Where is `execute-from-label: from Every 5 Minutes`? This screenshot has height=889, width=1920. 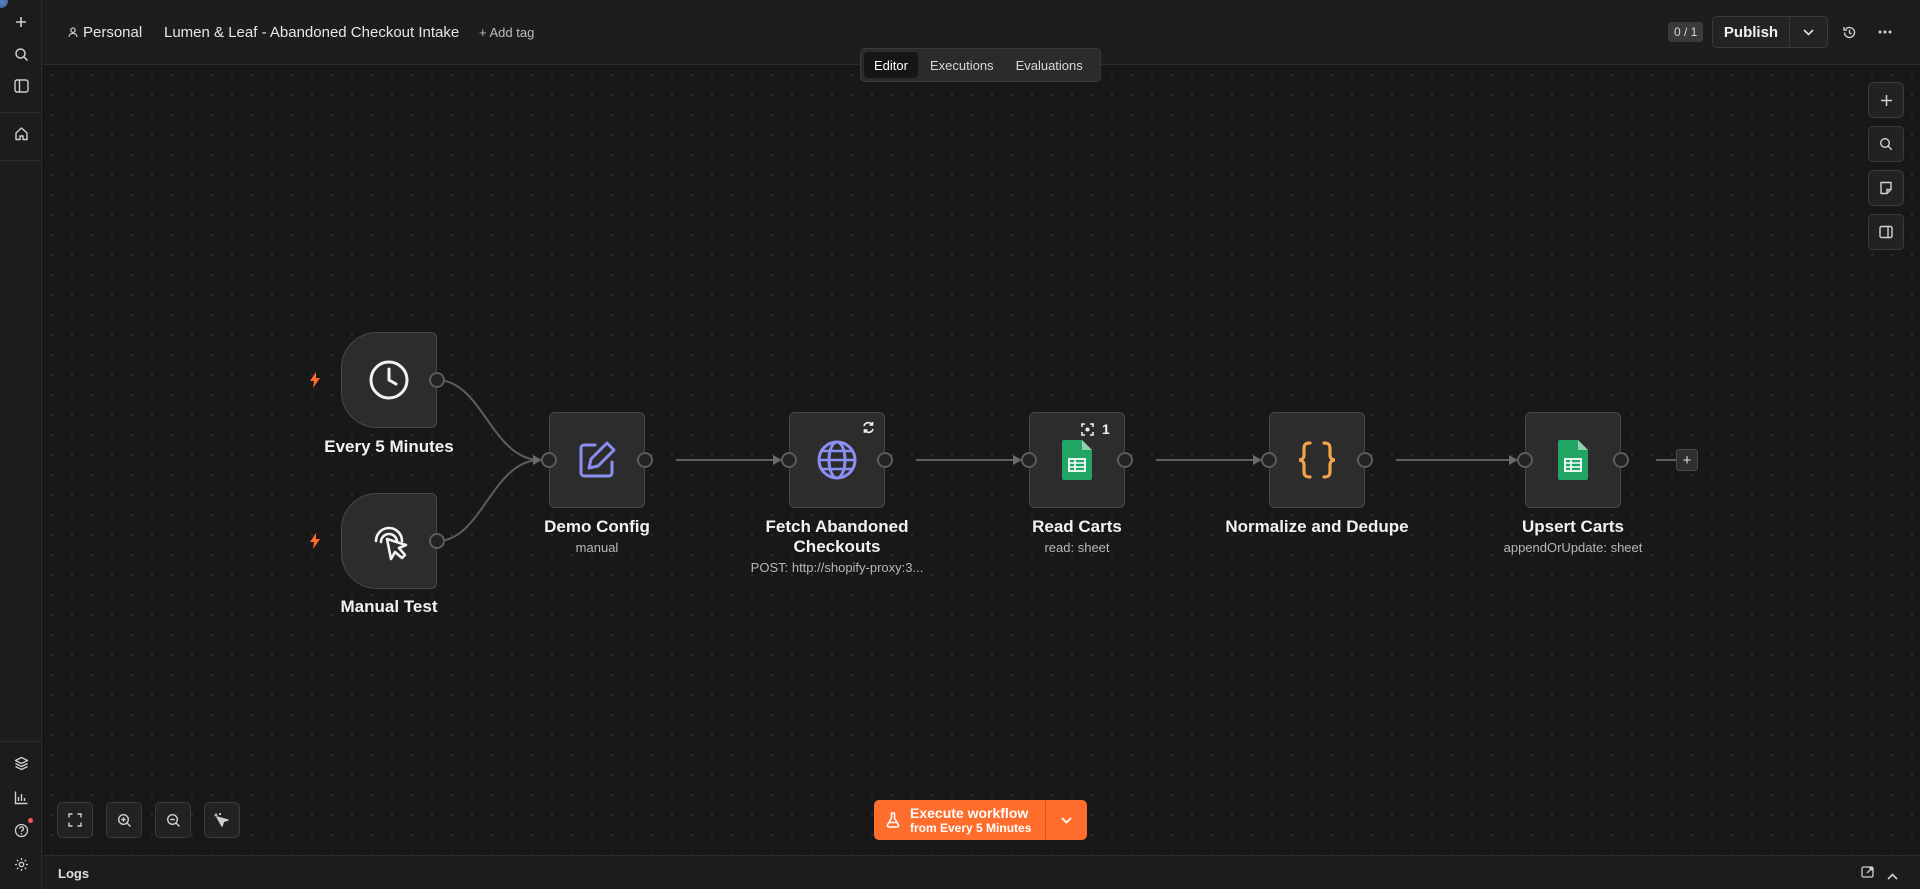 execute-from-label: from Every 5 Minutes is located at coordinates (971, 828).